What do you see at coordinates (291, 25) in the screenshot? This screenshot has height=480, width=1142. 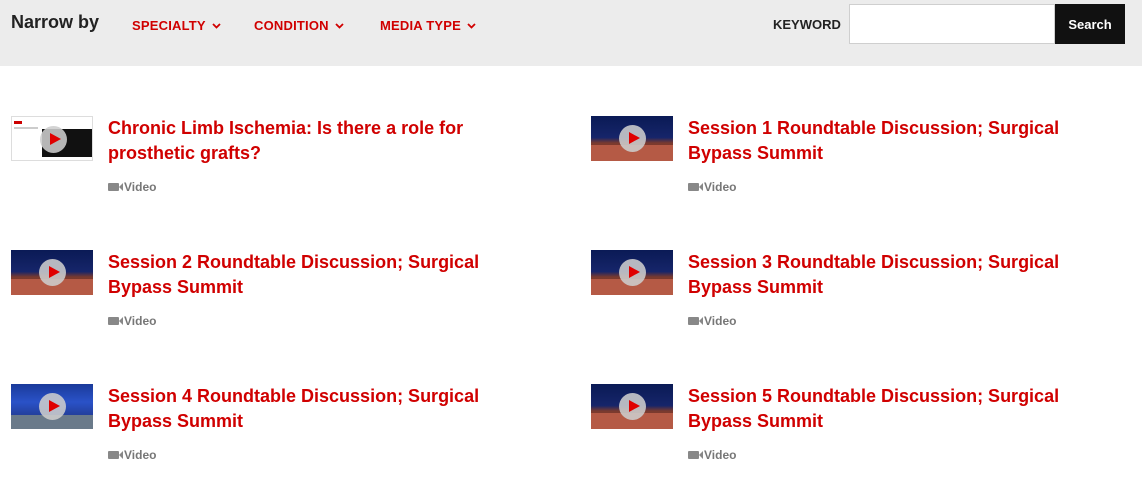 I see `condition-label: CONDITION` at bounding box center [291, 25].